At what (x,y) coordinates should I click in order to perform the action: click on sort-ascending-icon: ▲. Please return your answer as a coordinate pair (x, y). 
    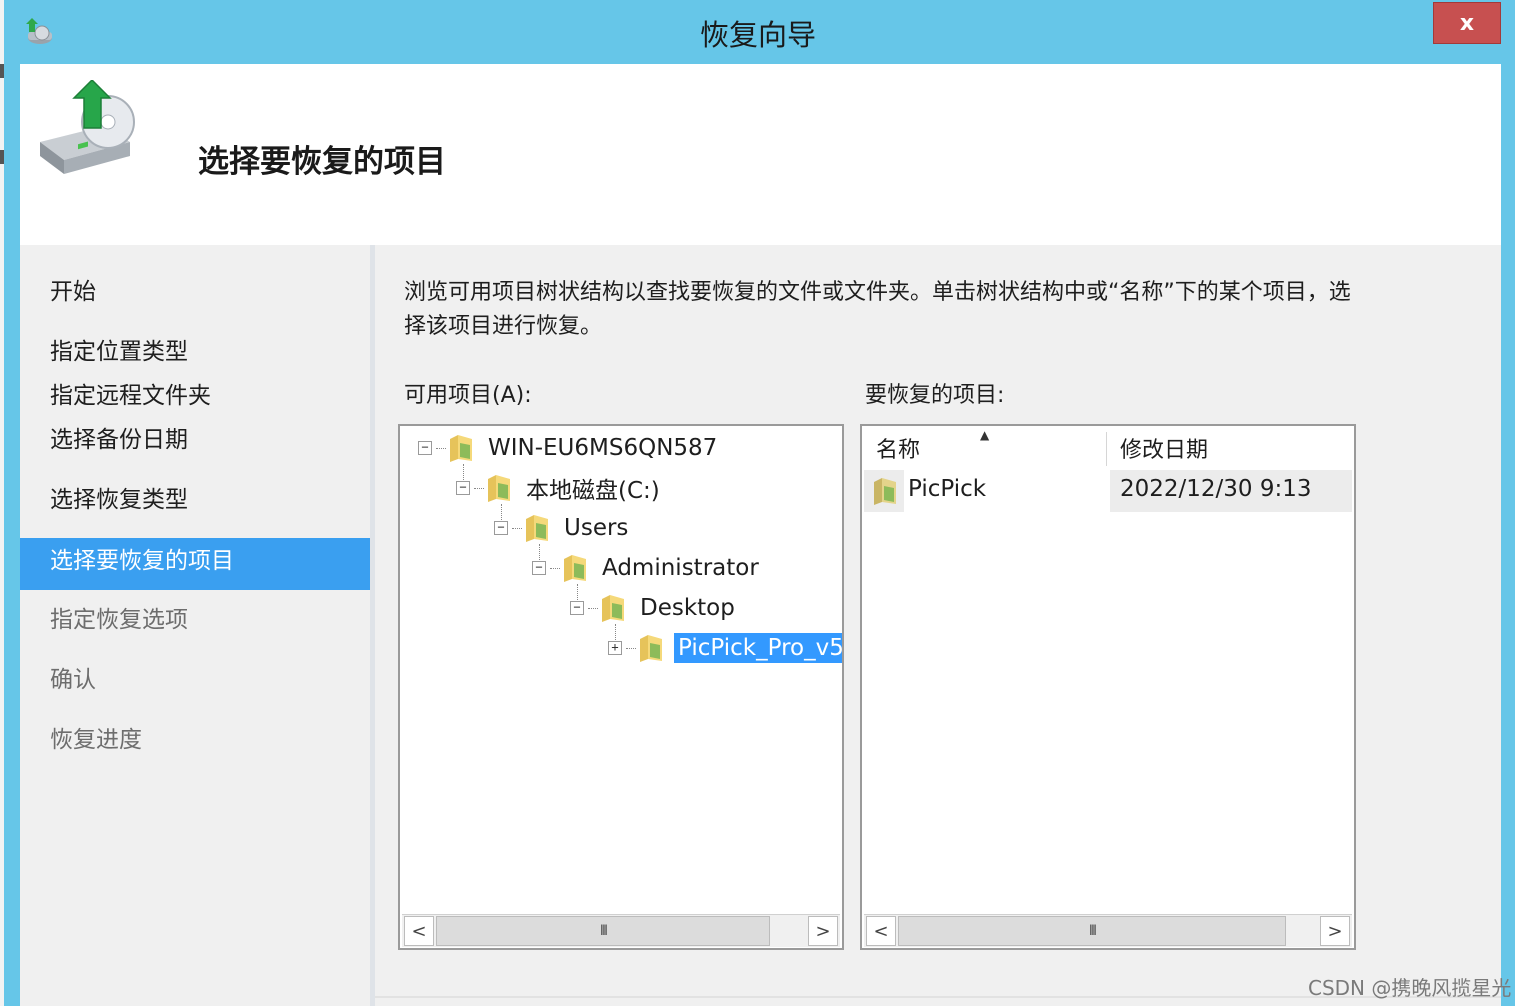
    Looking at the image, I should click on (985, 435).